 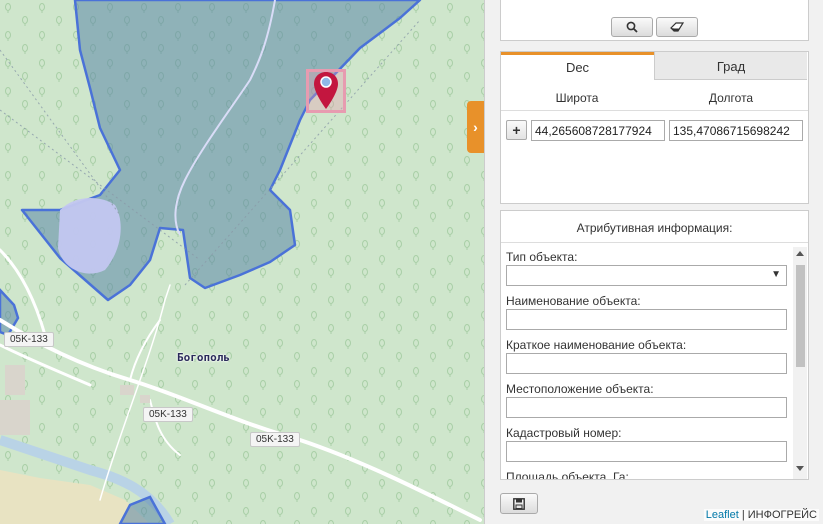 What do you see at coordinates (203, 357) in the screenshot?
I see `place-label: Богополь` at bounding box center [203, 357].